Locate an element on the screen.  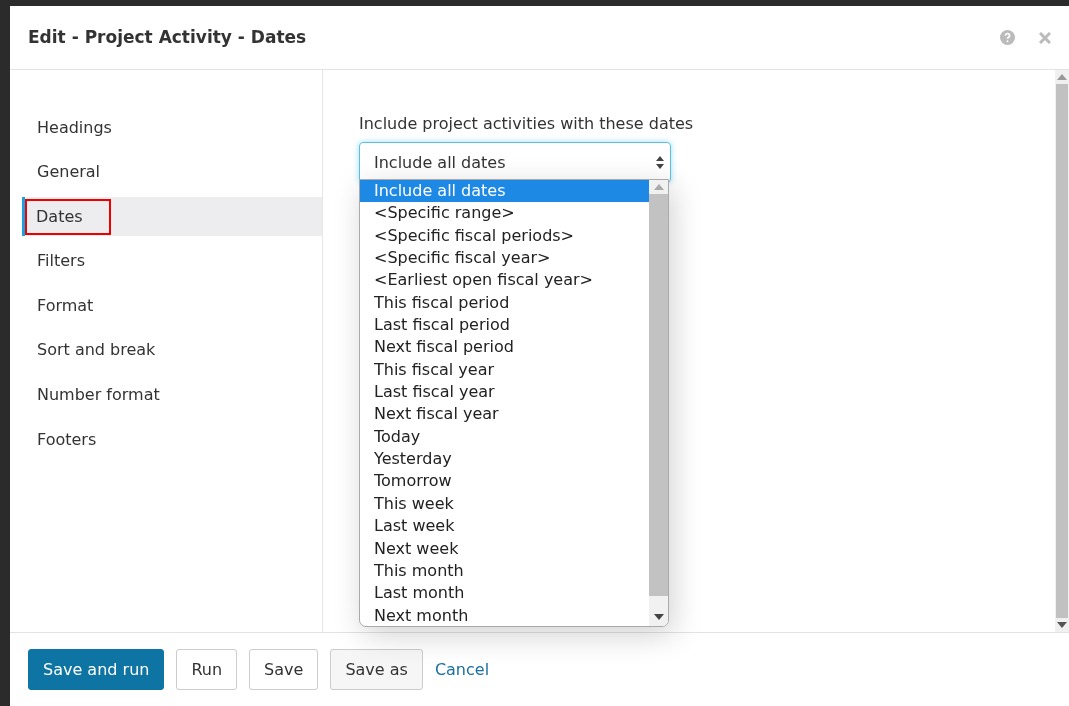
sidebar-item: Format is located at coordinates (166, 306).